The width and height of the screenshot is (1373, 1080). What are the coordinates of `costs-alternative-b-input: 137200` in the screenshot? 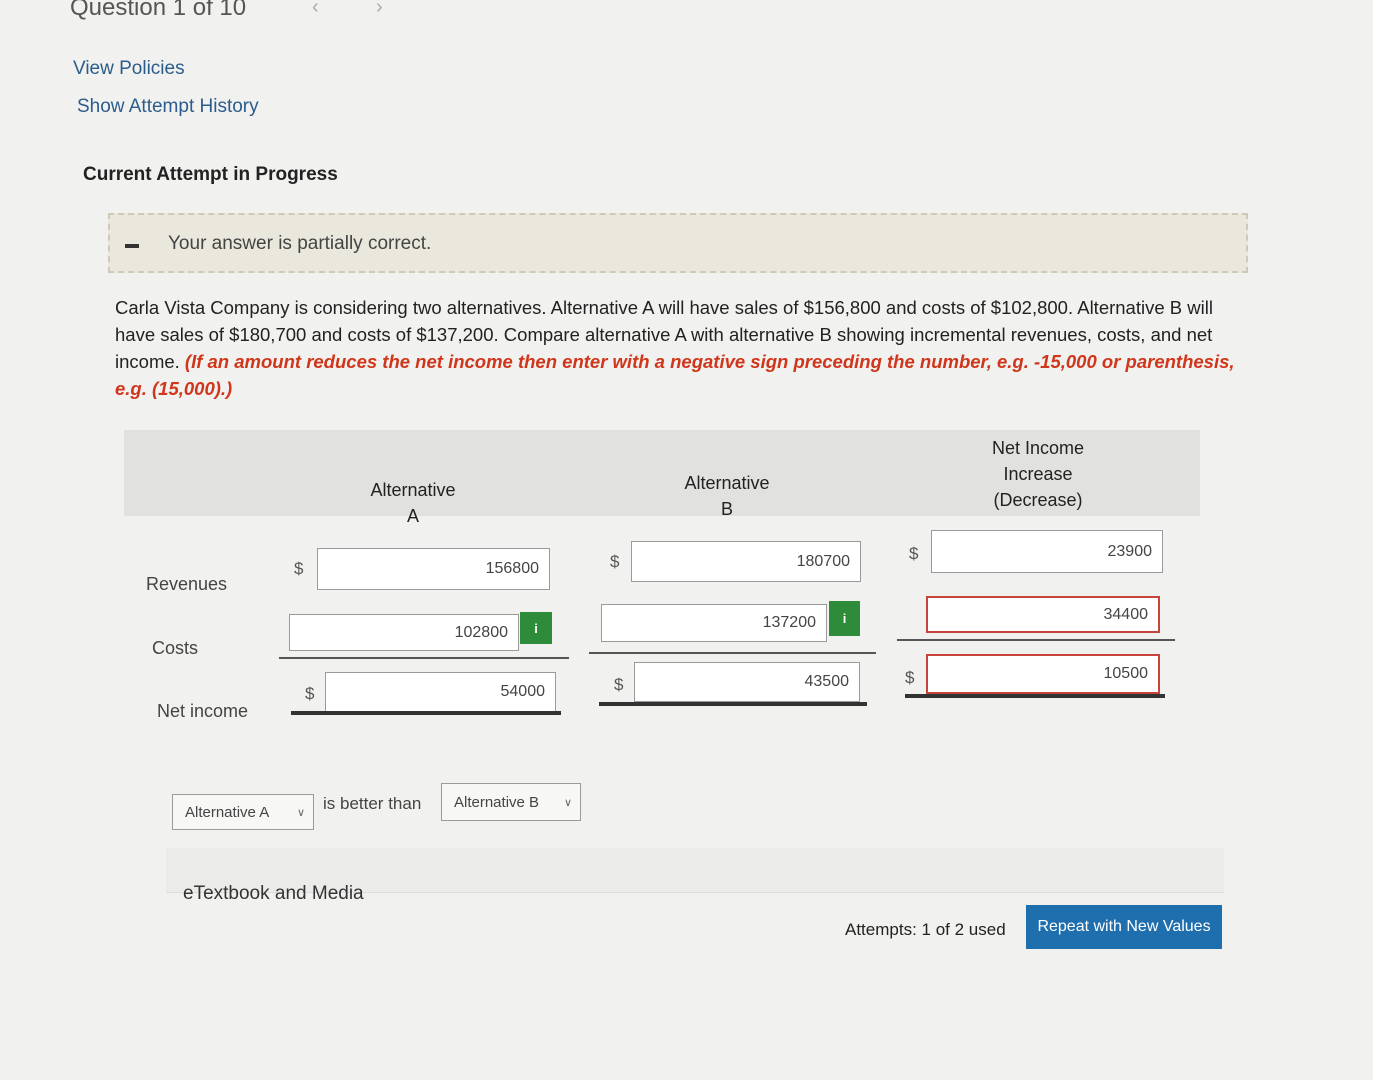 It's located at (714, 623).